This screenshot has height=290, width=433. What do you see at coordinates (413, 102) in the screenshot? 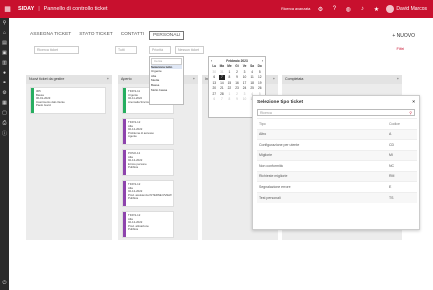
I see `close-icon: ×` at bounding box center [413, 102].